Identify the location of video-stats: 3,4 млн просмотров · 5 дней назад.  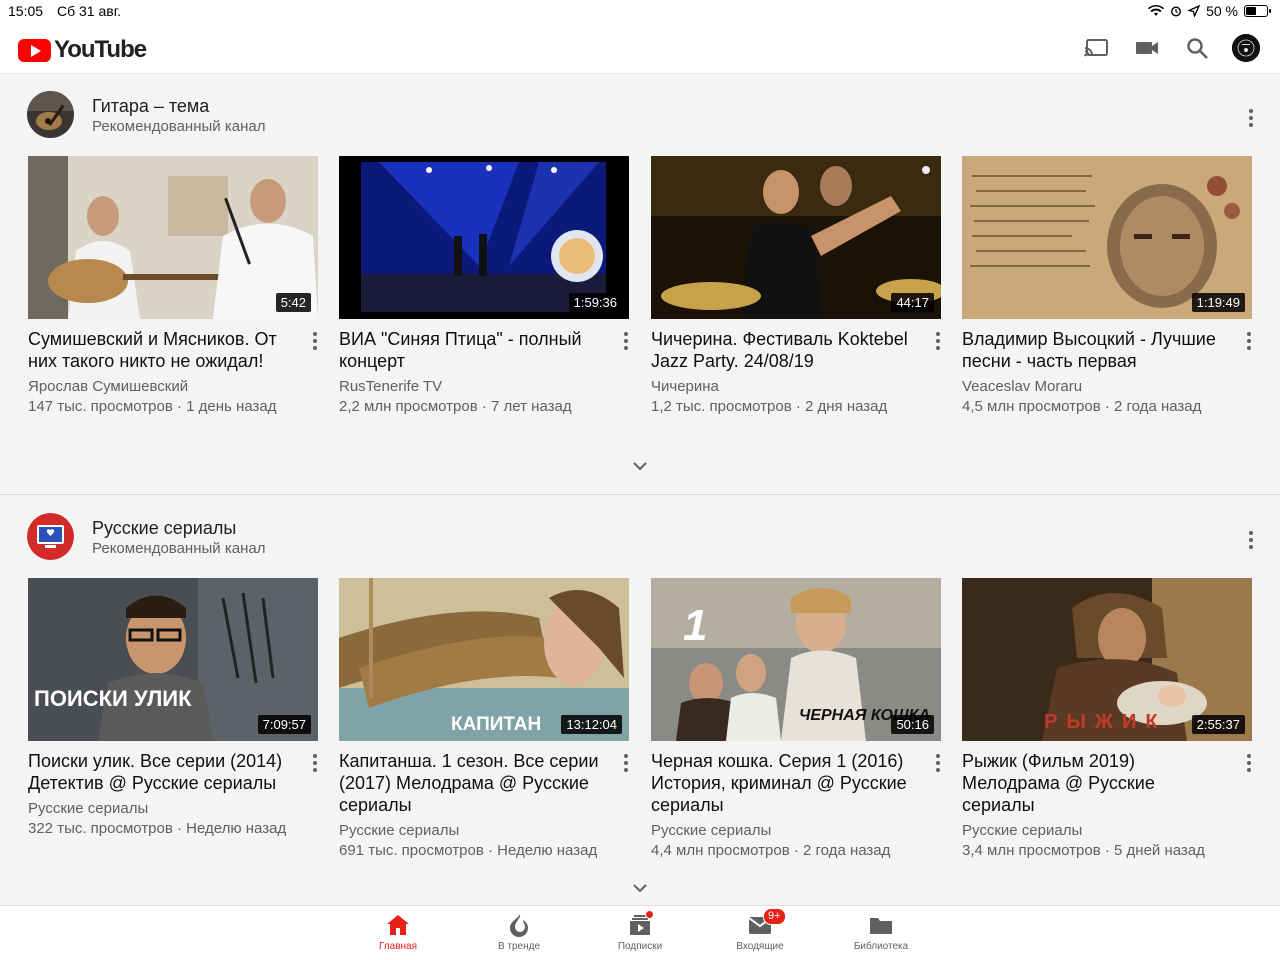
(1083, 850).